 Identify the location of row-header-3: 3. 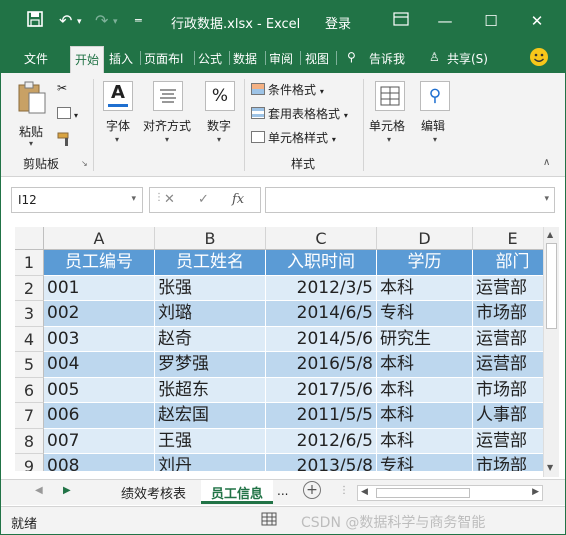
(29, 314).